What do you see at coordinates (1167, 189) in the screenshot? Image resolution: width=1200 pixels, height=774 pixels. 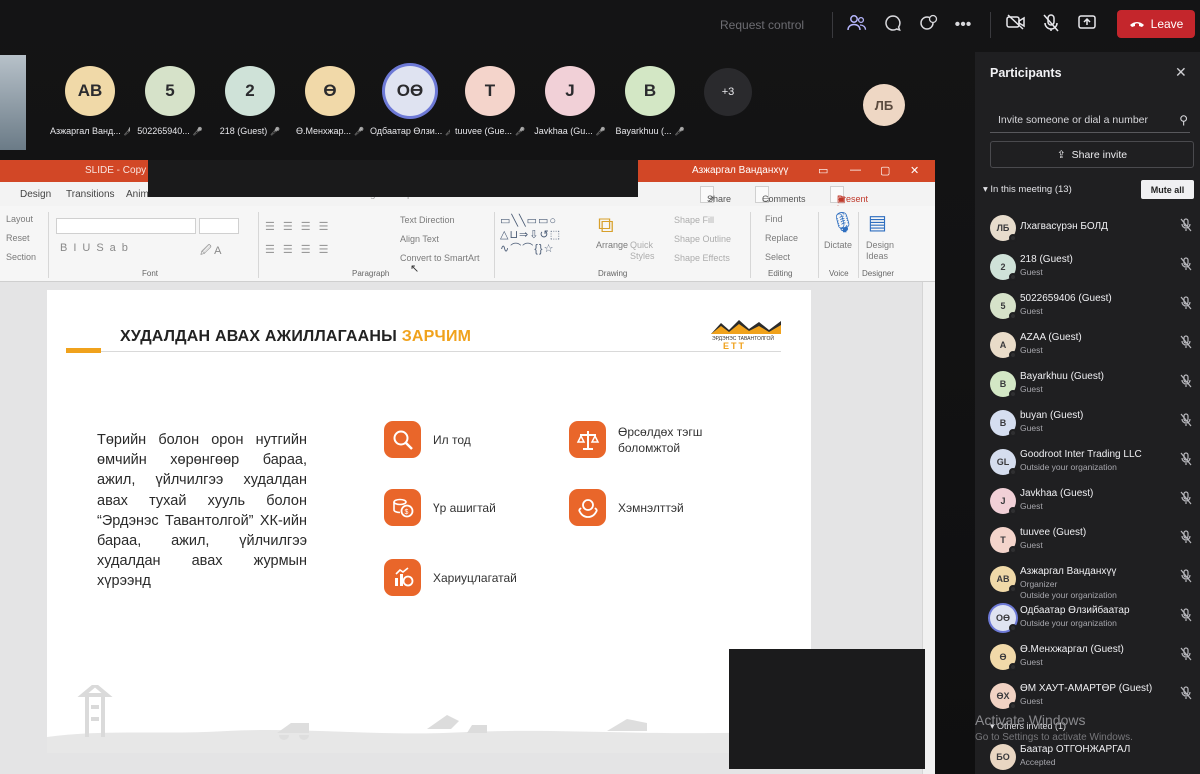 I see `mute-all-button: Mute all` at bounding box center [1167, 189].